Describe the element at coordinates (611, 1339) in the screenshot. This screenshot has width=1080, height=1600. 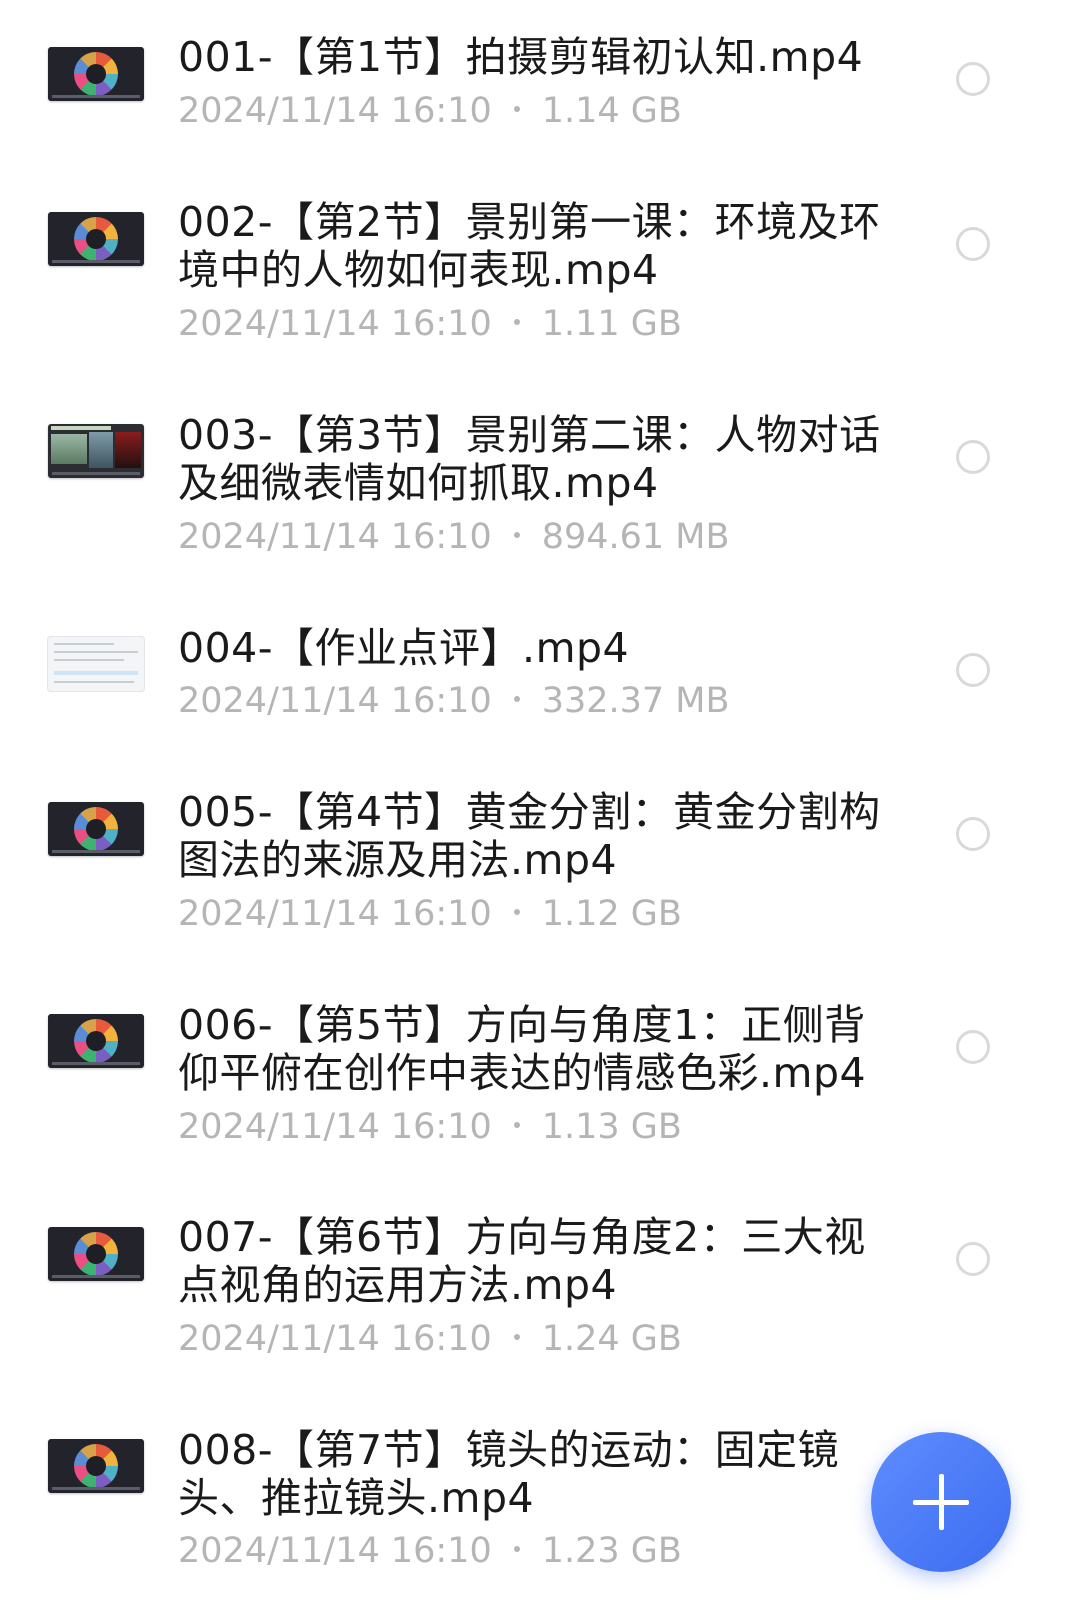
I see `file-size: 1.24 GB` at that location.